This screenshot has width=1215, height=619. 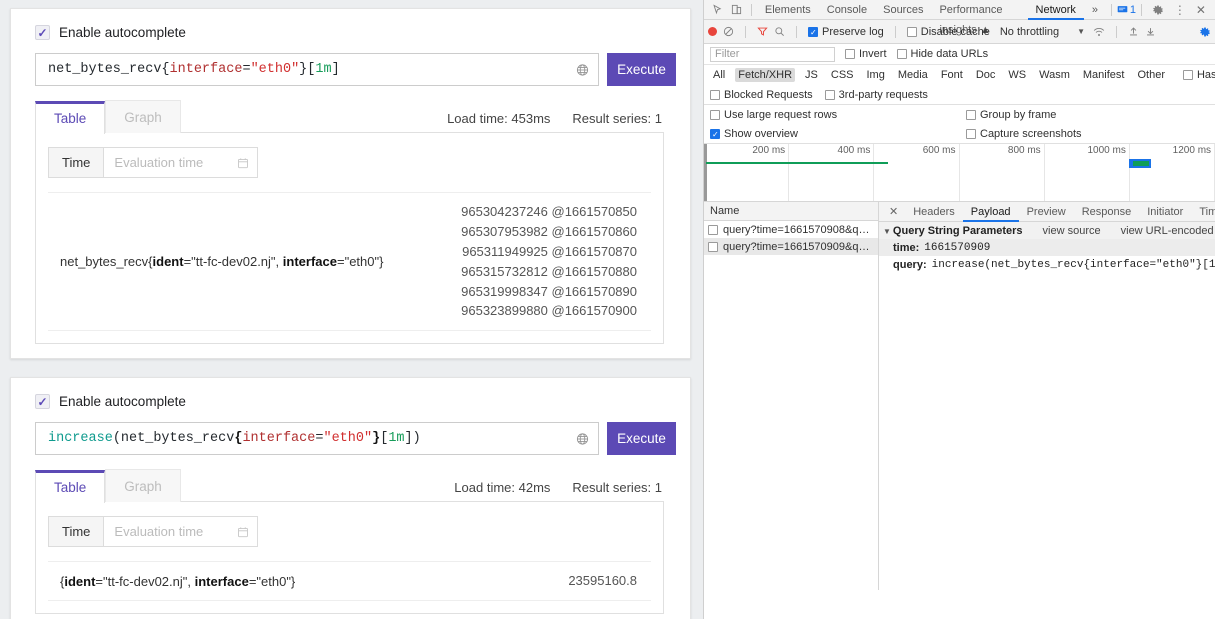 I want to click on type-filter-css: CSS, so click(x=842, y=75).